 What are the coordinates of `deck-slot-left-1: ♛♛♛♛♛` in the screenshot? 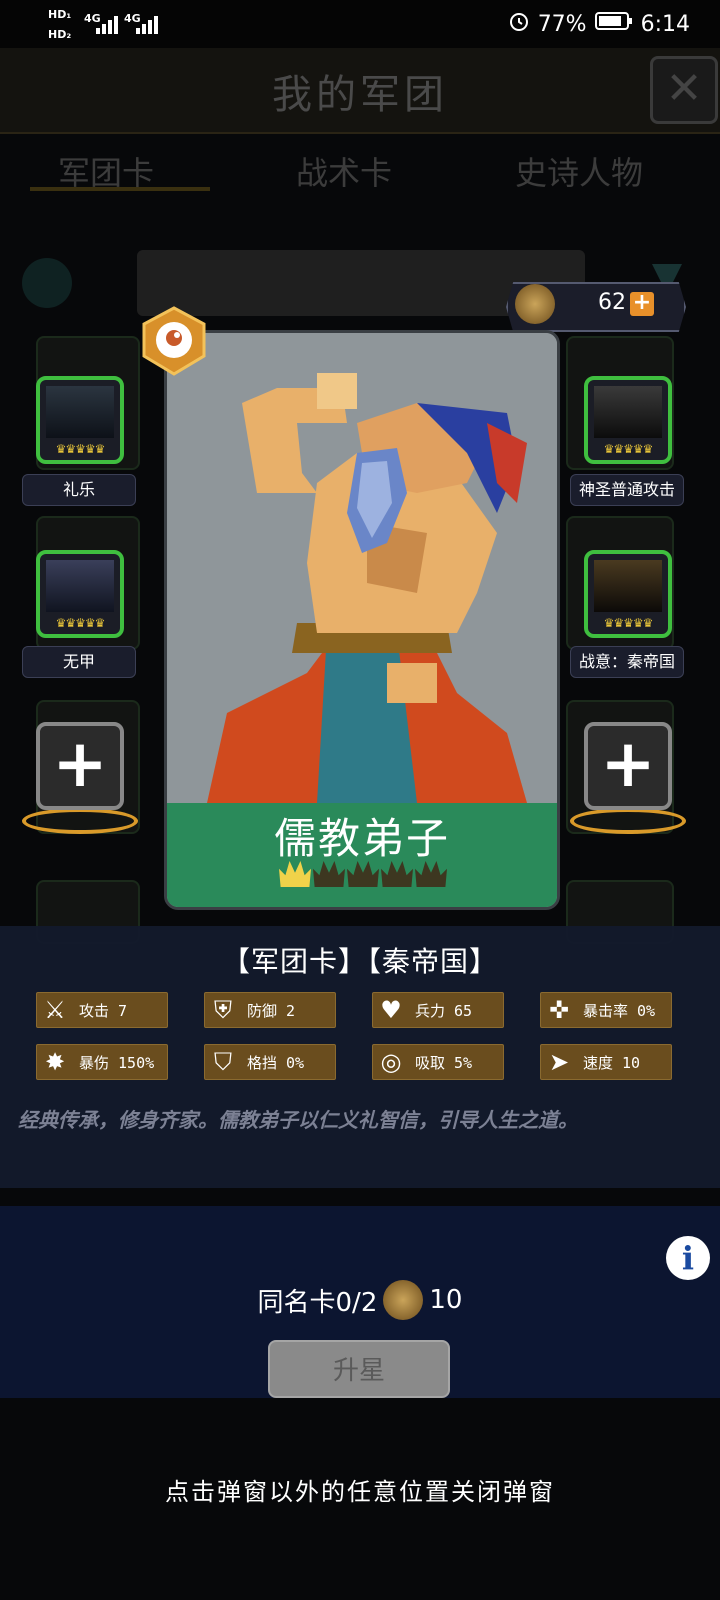 It's located at (80, 420).